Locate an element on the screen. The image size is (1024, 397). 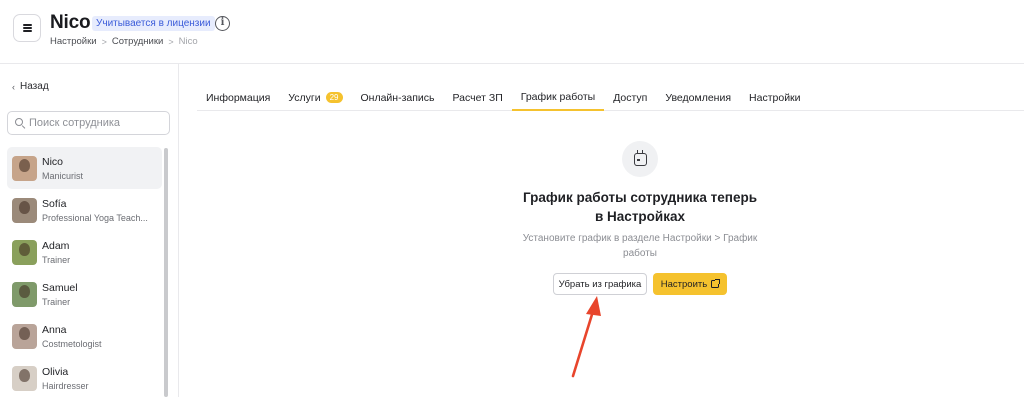
configure-button-label: Настроить is located at coordinates (684, 284).